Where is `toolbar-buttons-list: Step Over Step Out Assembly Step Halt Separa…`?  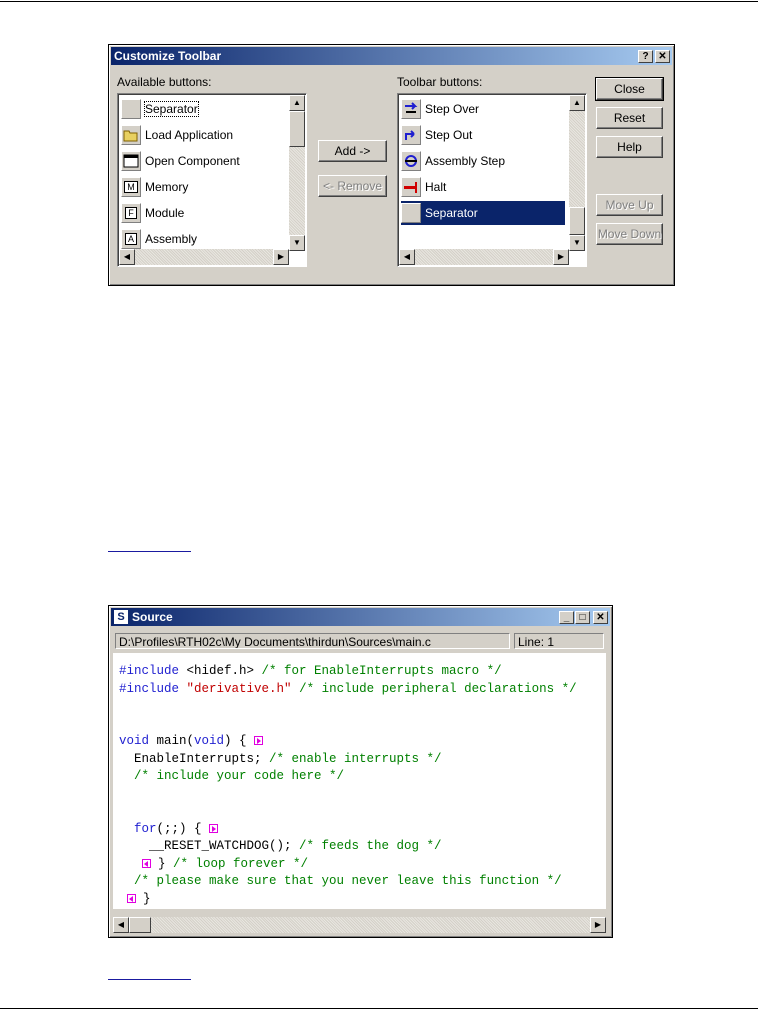
toolbar-buttons-list: Step Over Step Out Assembly Step Halt Separa… is located at coordinates (492, 180).